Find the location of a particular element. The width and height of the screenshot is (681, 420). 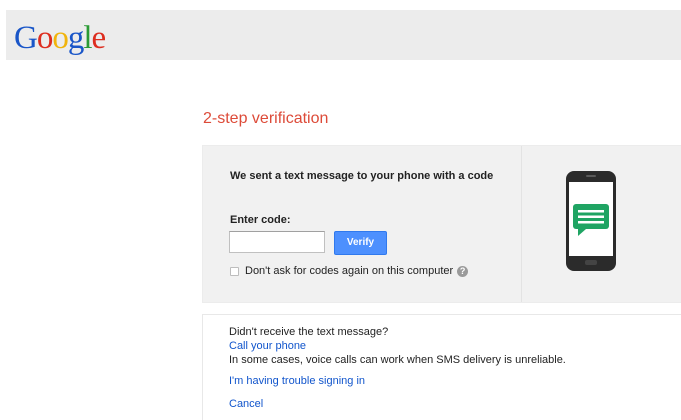

trouble-signing-in-link: I'm having trouble signing in is located at coordinates (297, 381).